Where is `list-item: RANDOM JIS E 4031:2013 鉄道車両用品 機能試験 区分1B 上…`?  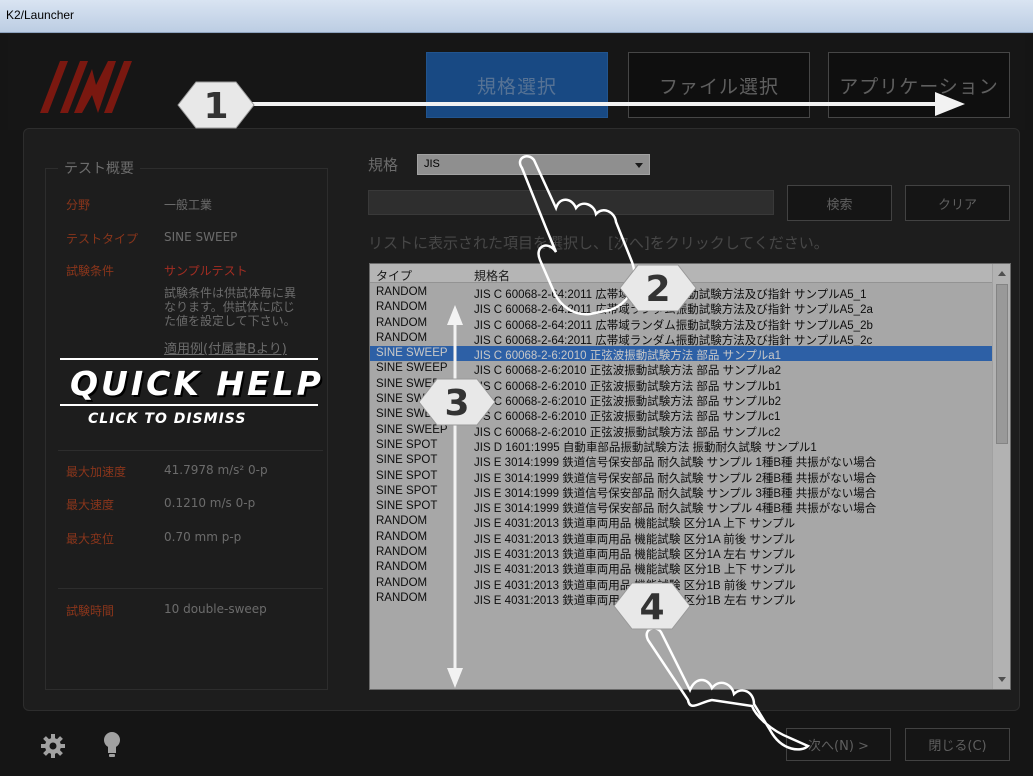
list-item: RANDOM JIS E 4031:2013 鉄道車両用品 機能試験 区分1B 上… is located at coordinates (681, 568).